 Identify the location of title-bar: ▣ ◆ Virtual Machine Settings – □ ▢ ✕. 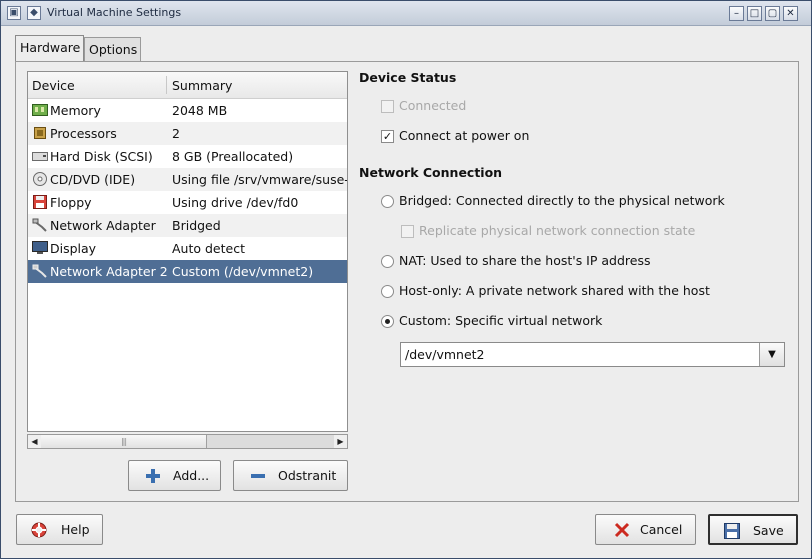
(406, 13).